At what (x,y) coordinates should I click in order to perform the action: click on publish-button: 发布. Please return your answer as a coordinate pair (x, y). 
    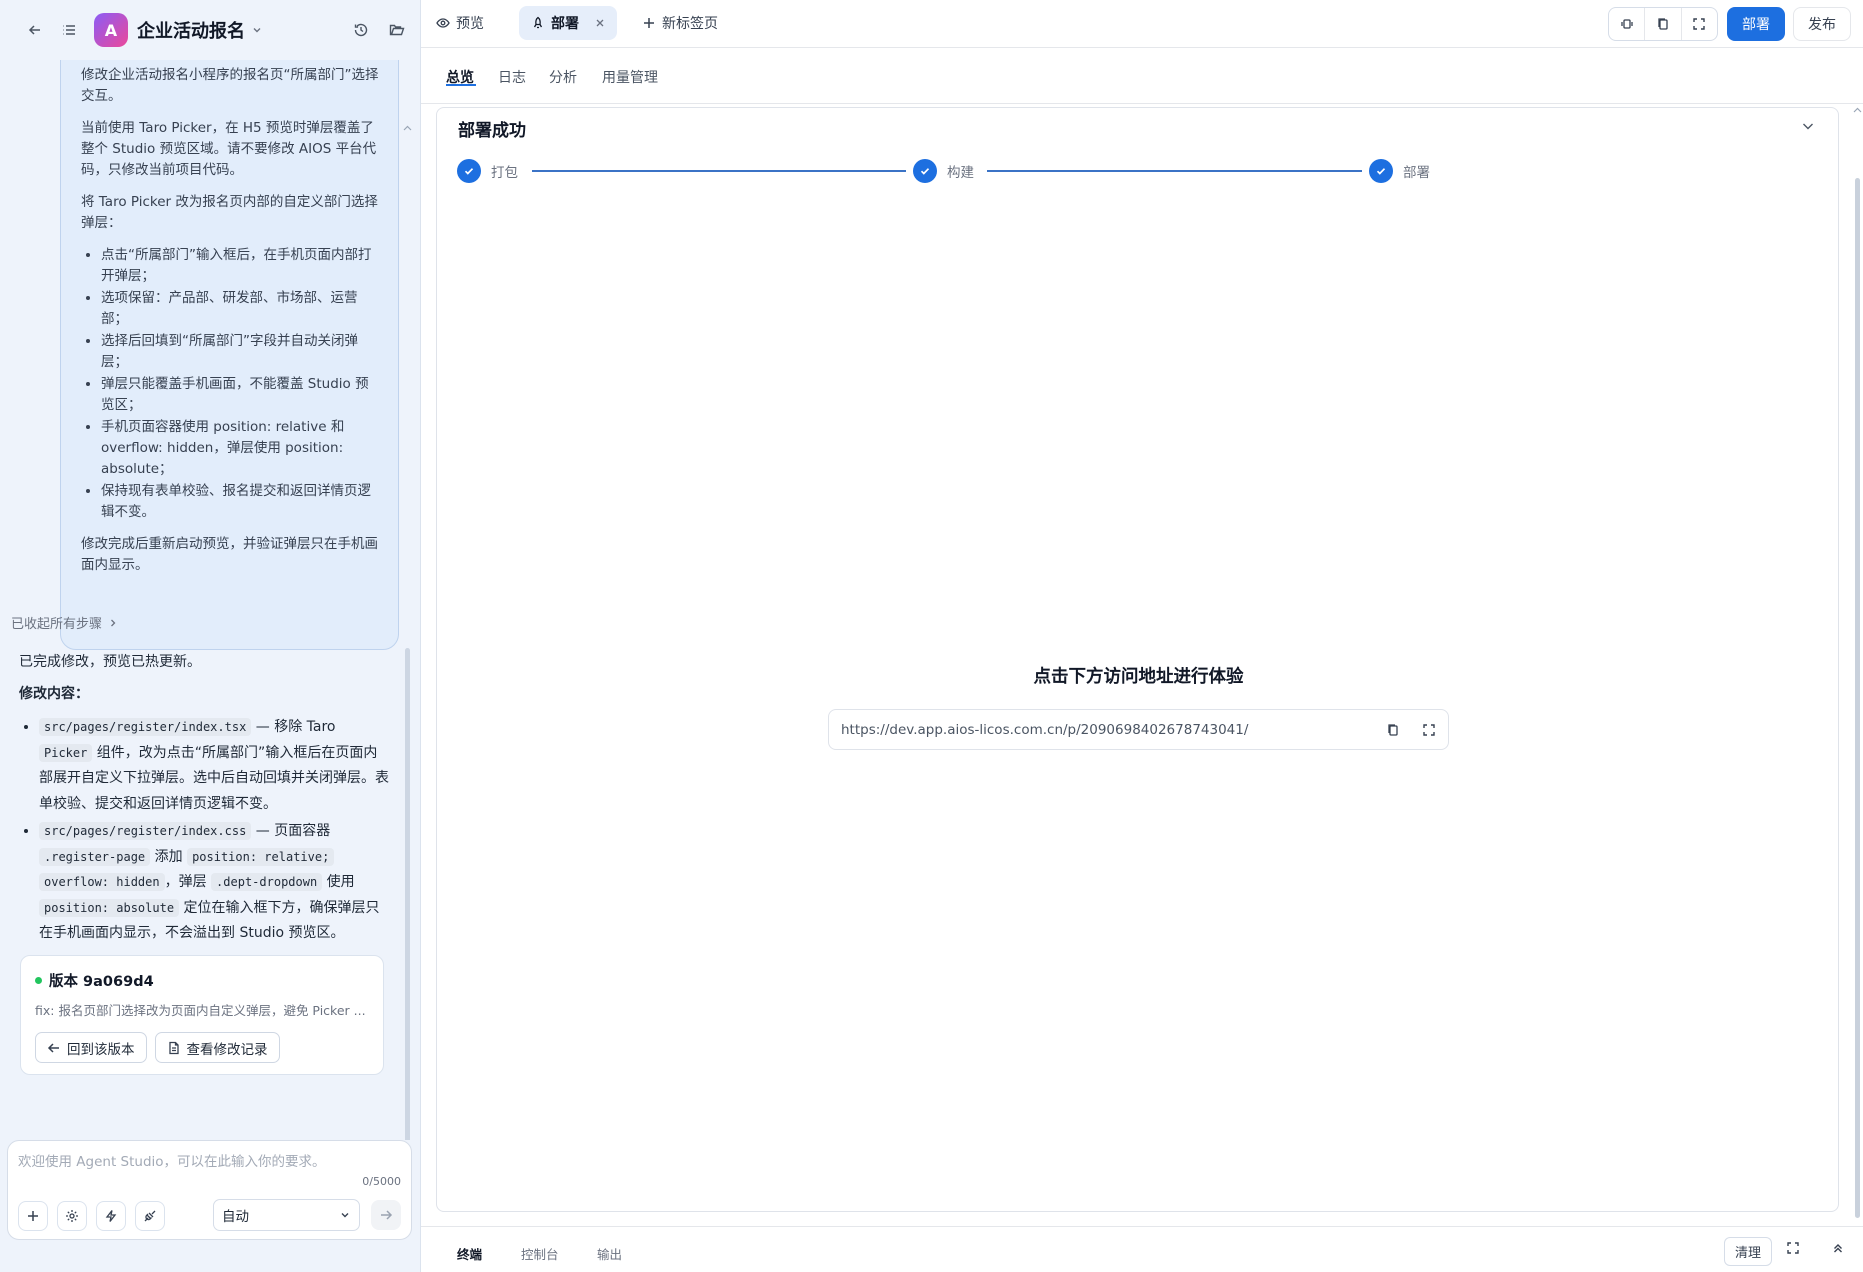
    Looking at the image, I should click on (1822, 24).